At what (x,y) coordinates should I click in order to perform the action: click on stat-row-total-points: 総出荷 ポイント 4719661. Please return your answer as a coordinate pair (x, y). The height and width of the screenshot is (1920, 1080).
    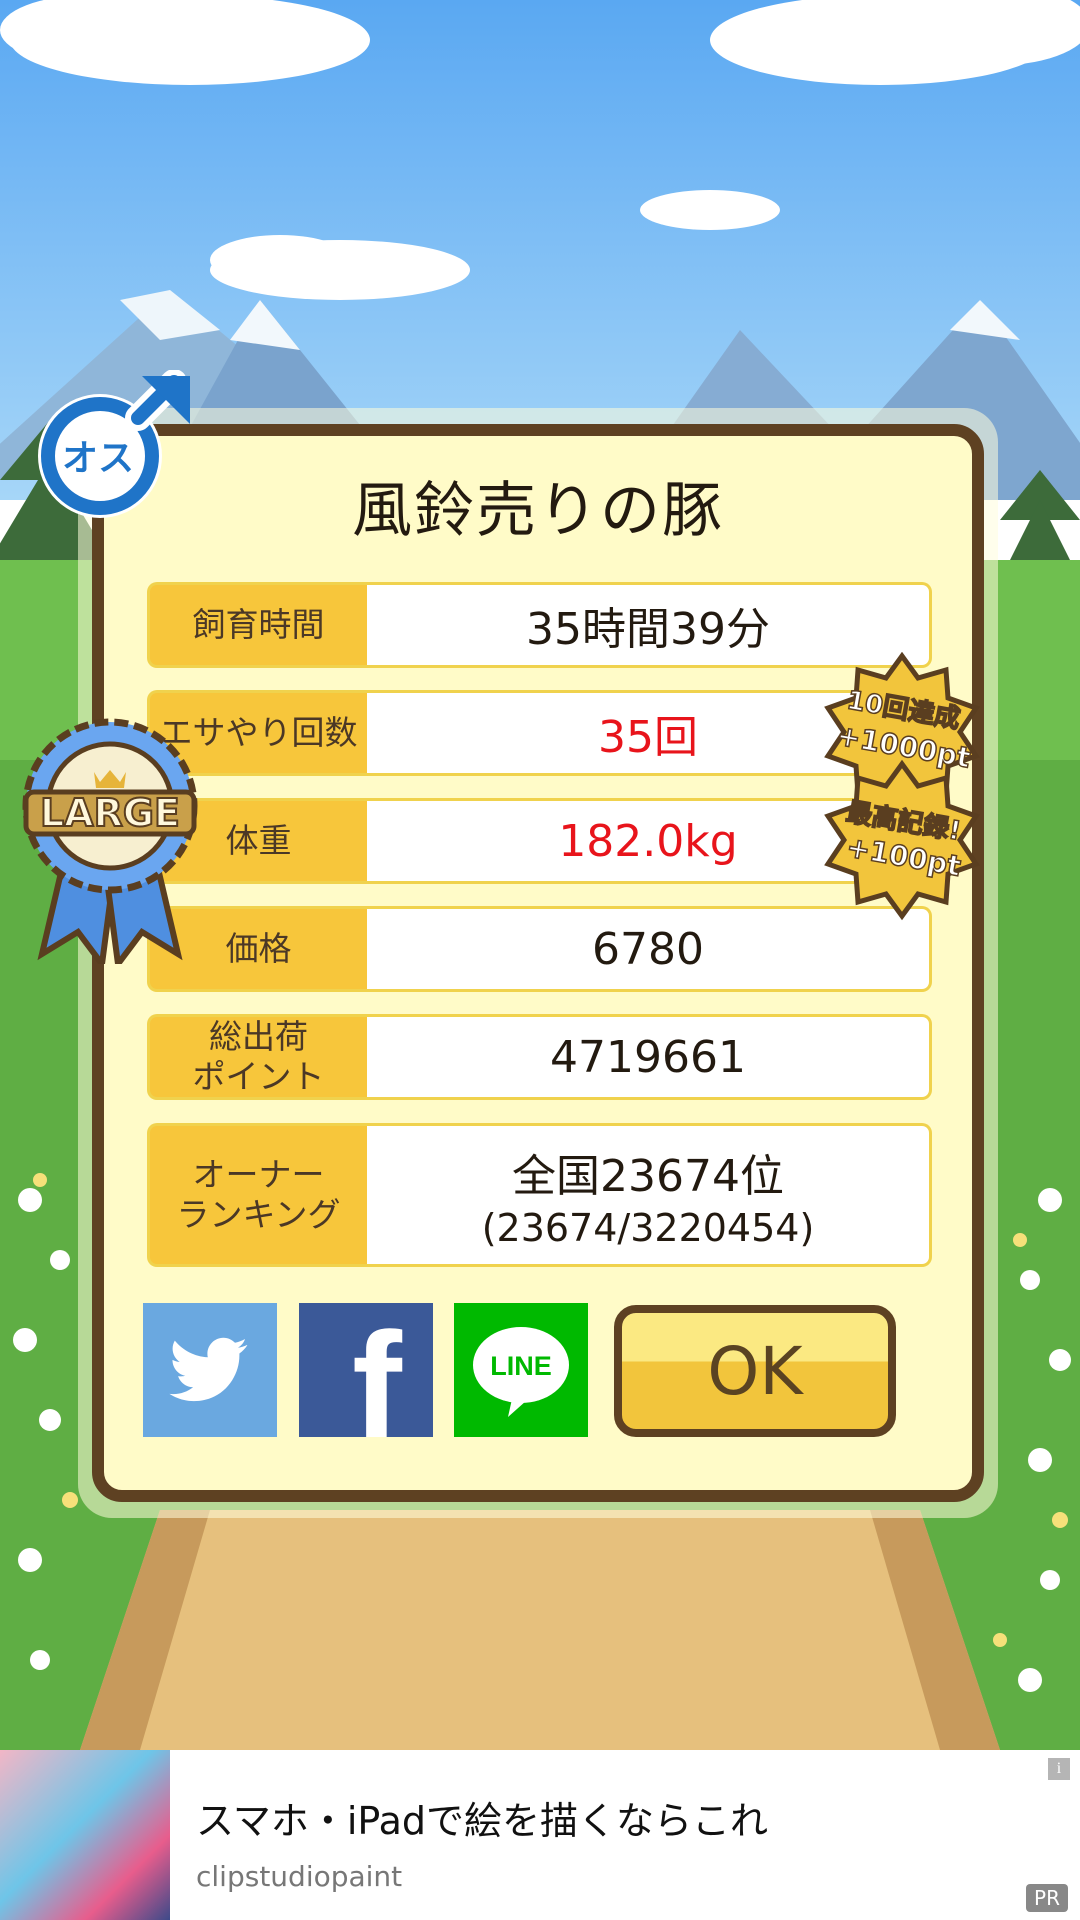
    Looking at the image, I should click on (539, 1057).